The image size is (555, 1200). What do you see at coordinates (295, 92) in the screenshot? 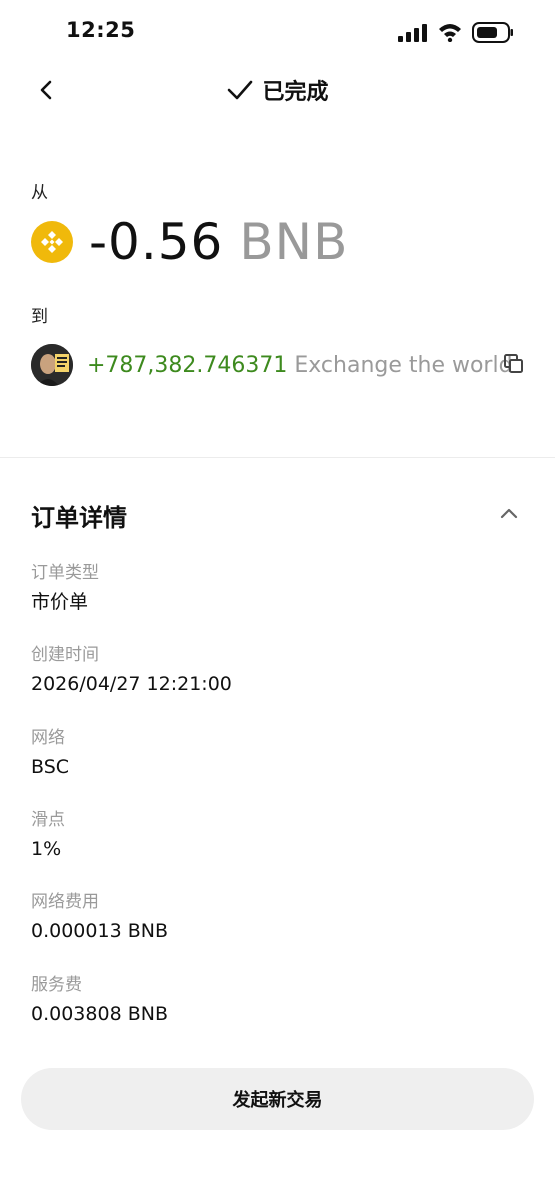
I see `page-title: 已完成` at bounding box center [295, 92].